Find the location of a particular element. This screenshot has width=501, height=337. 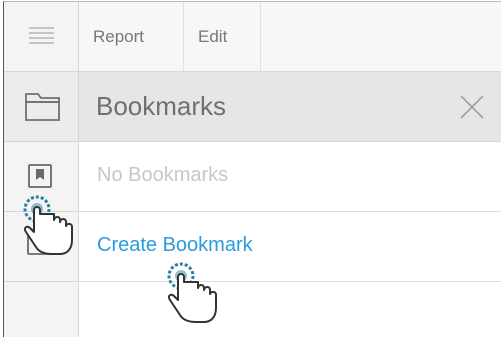

tab-report-label: Report is located at coordinates (119, 36).